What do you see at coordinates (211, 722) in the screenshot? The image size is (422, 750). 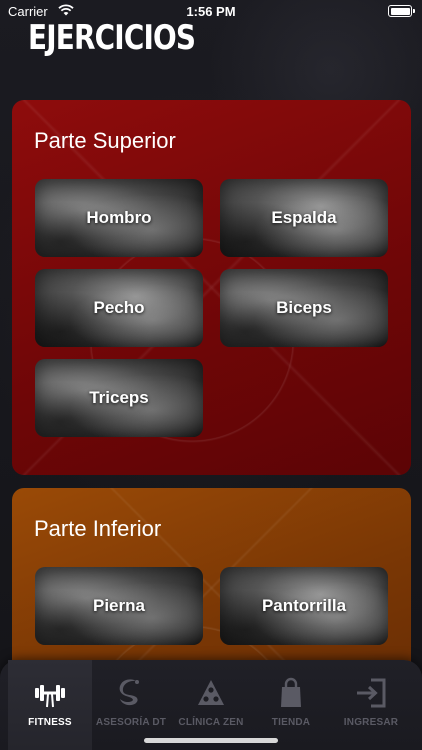 I see `tab-label: CLÍNICA ZEN` at bounding box center [211, 722].